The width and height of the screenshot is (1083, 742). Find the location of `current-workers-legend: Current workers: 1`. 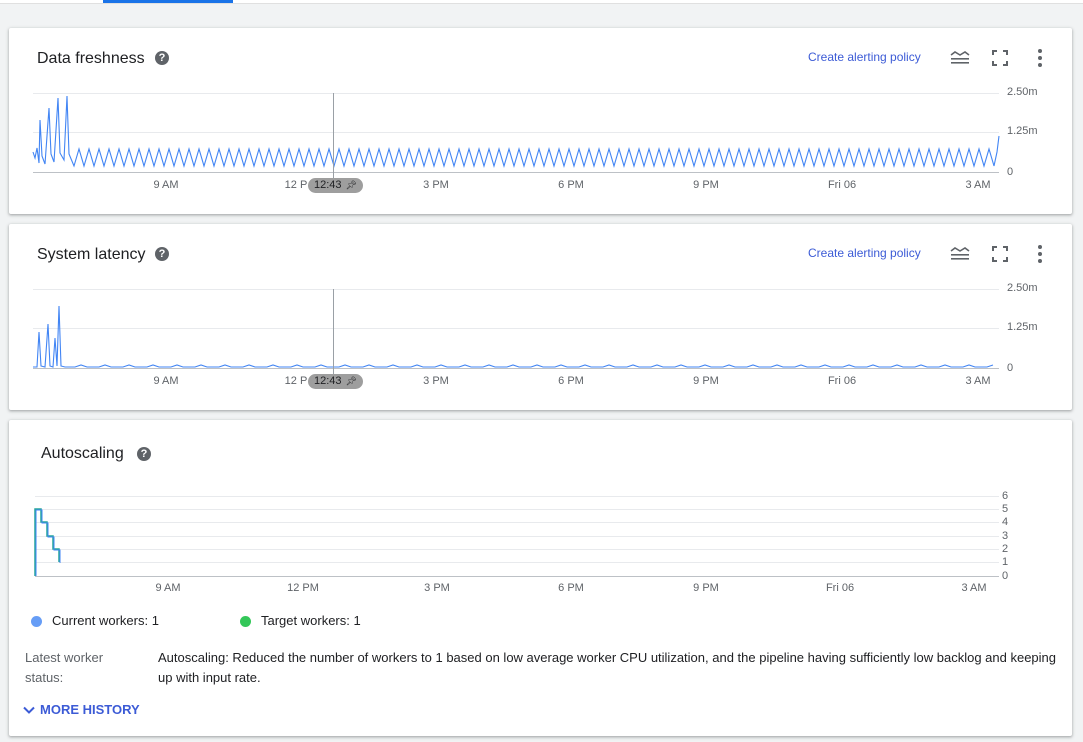

current-workers-legend: Current workers: 1 is located at coordinates (105, 620).